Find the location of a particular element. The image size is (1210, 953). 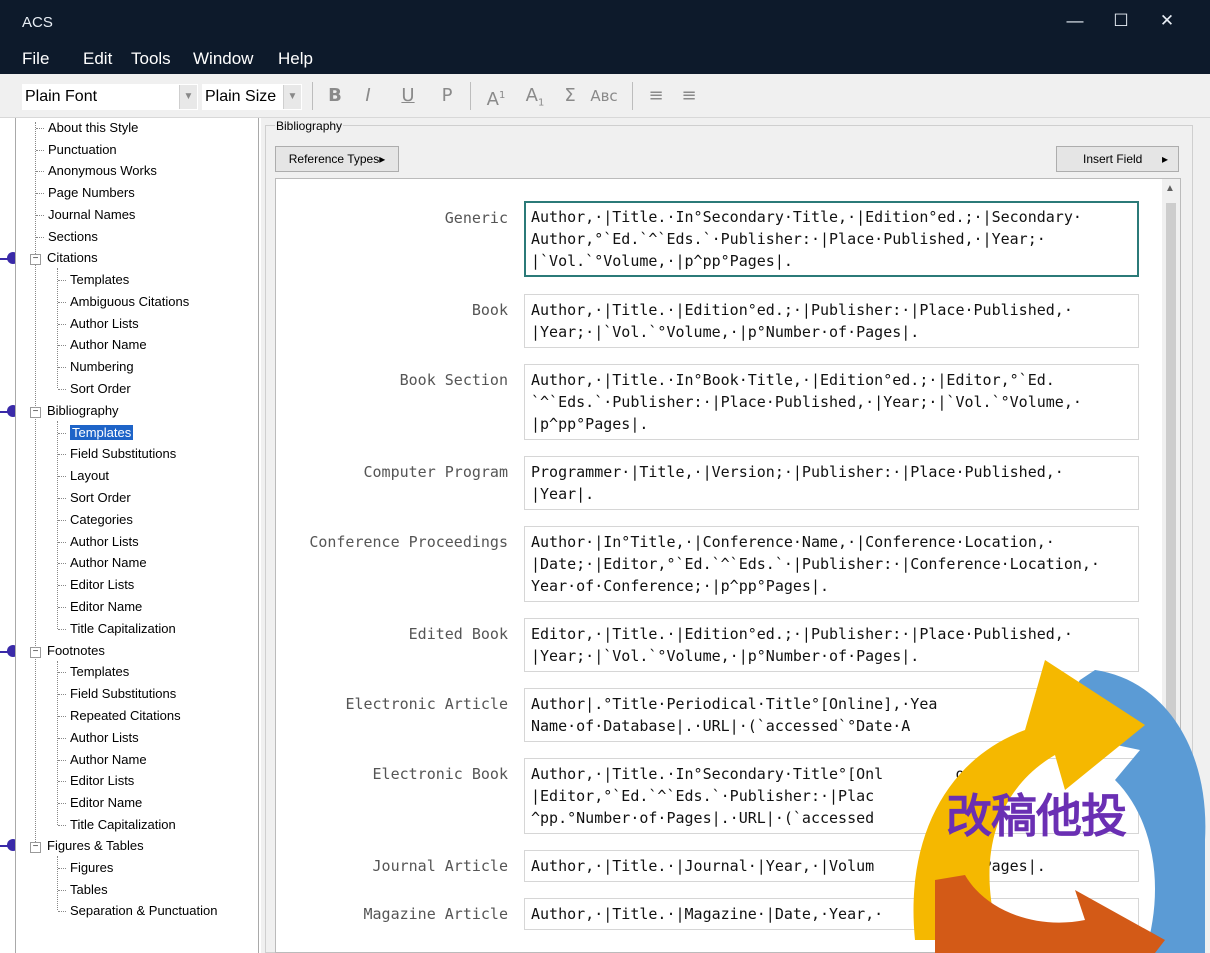

menu-help: Help is located at coordinates (295, 59).